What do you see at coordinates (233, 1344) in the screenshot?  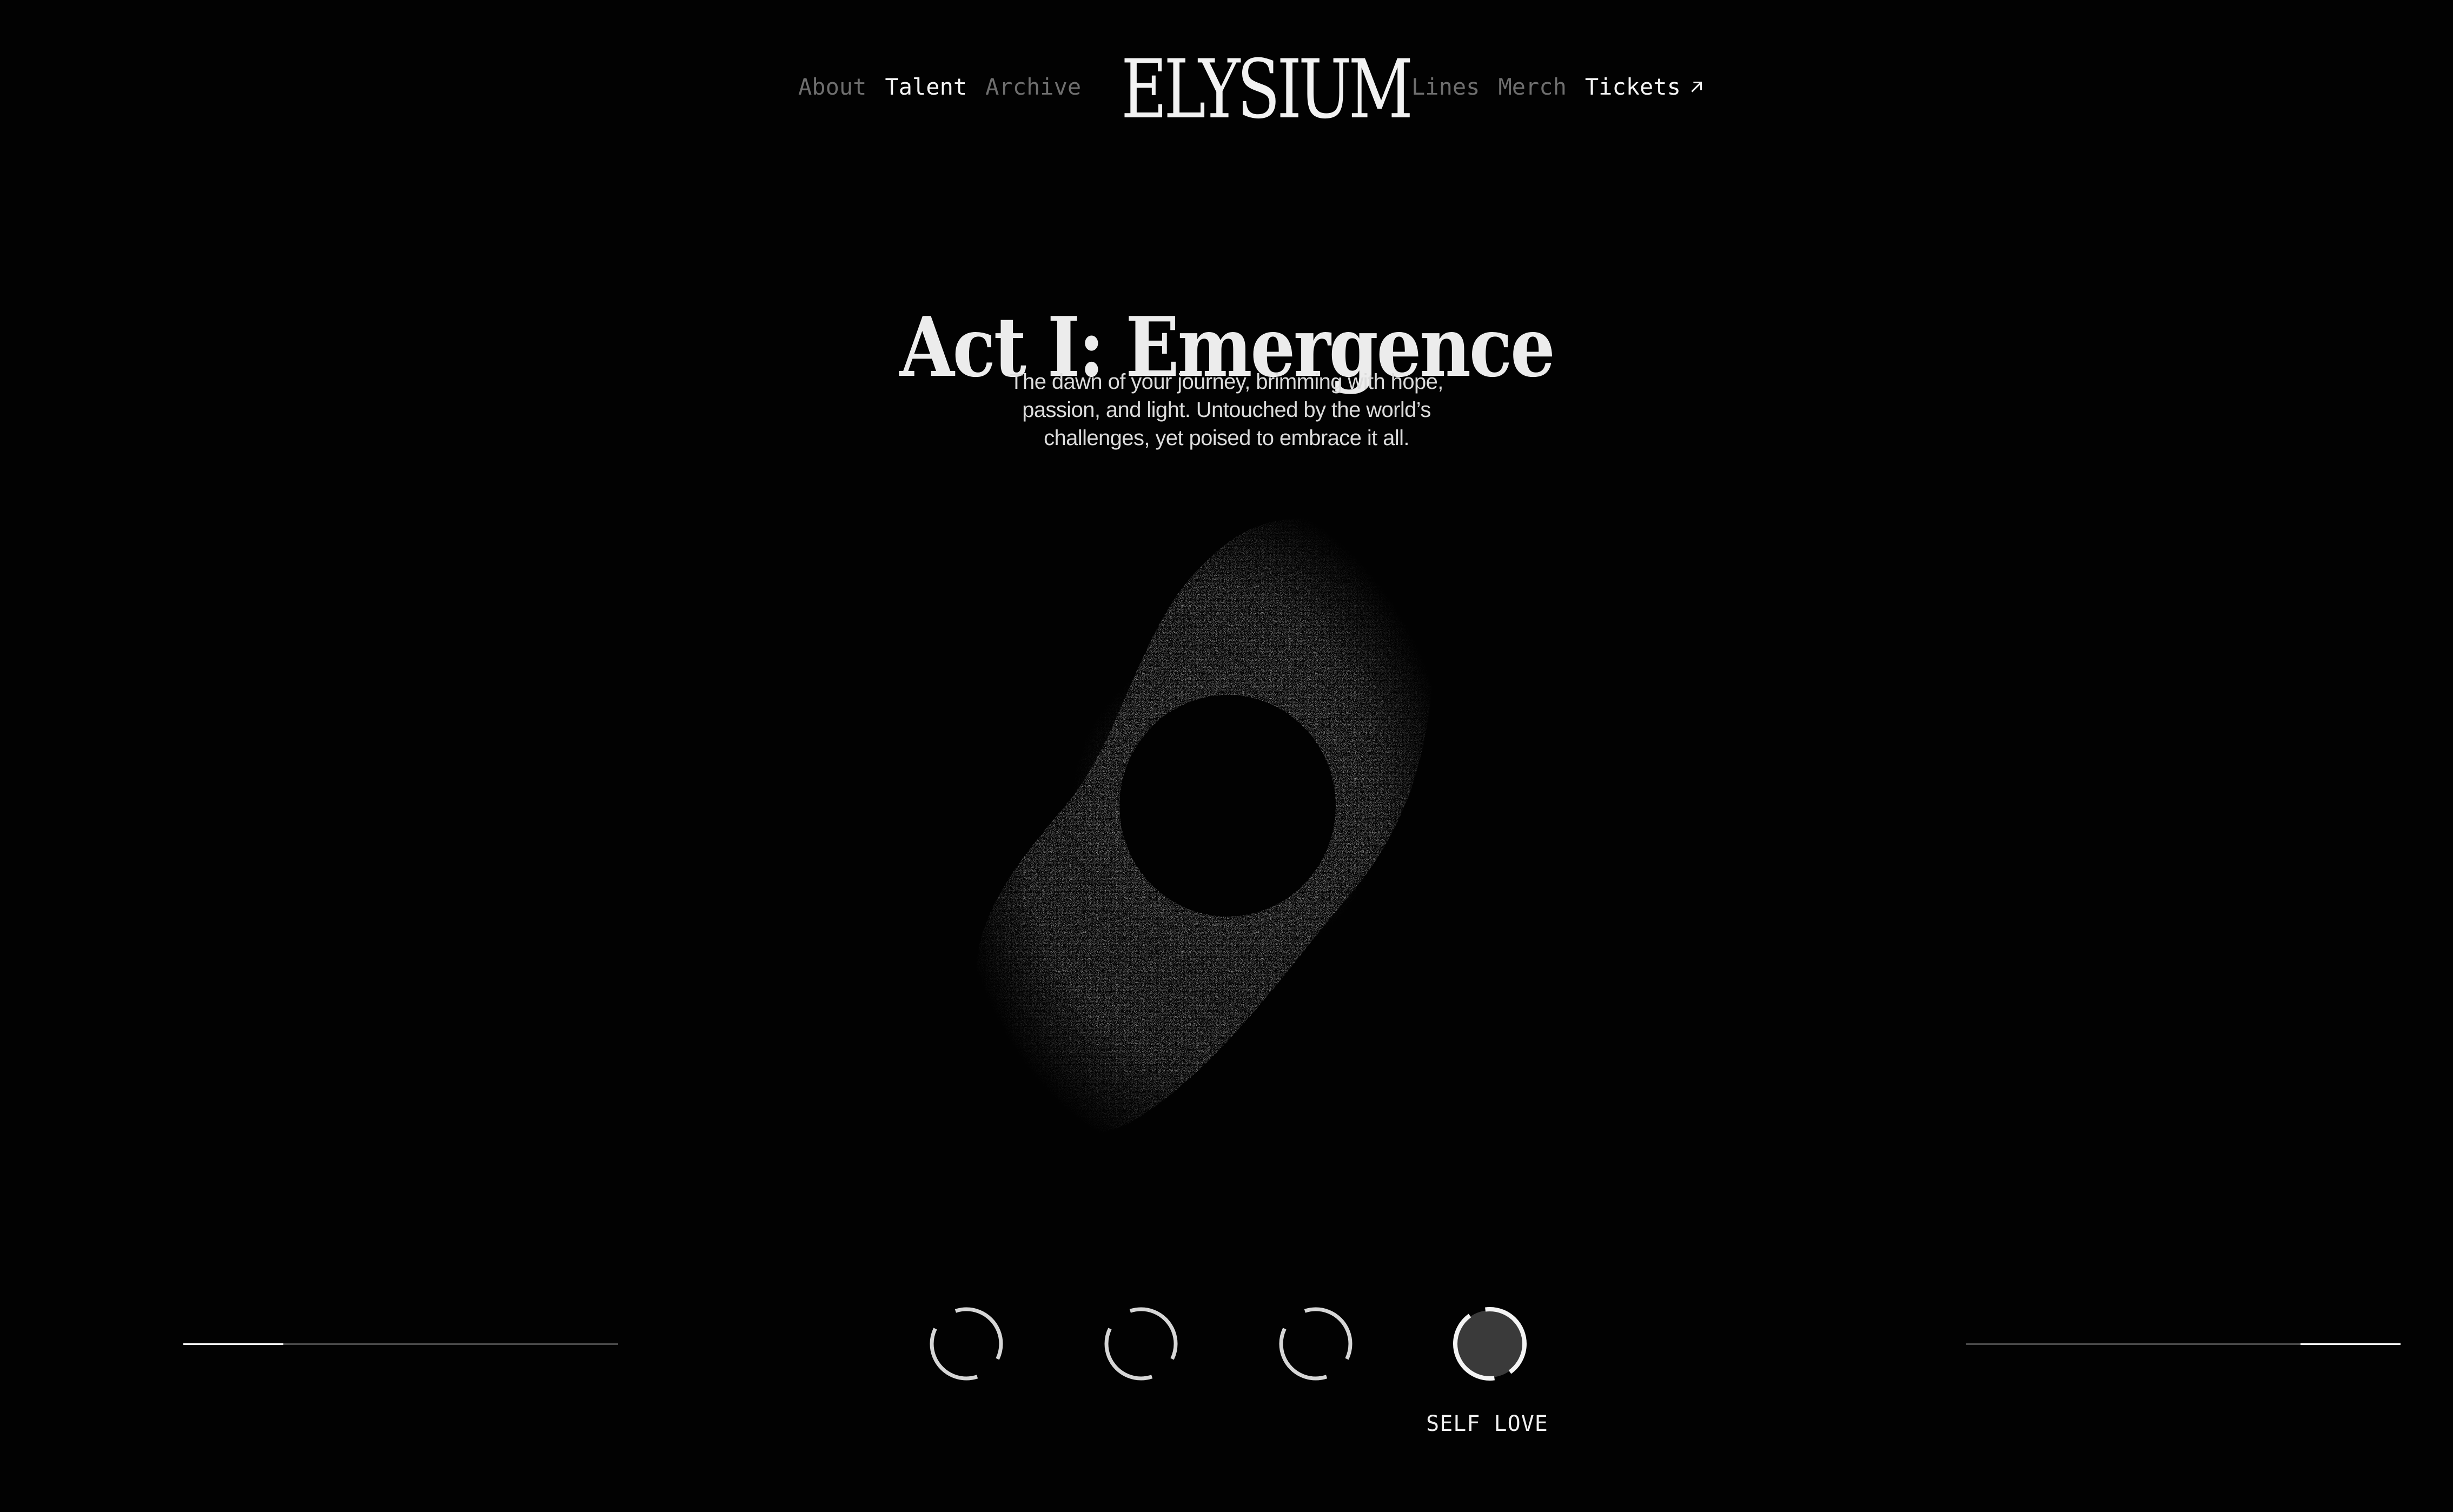 I see `progress-fill-left` at bounding box center [233, 1344].